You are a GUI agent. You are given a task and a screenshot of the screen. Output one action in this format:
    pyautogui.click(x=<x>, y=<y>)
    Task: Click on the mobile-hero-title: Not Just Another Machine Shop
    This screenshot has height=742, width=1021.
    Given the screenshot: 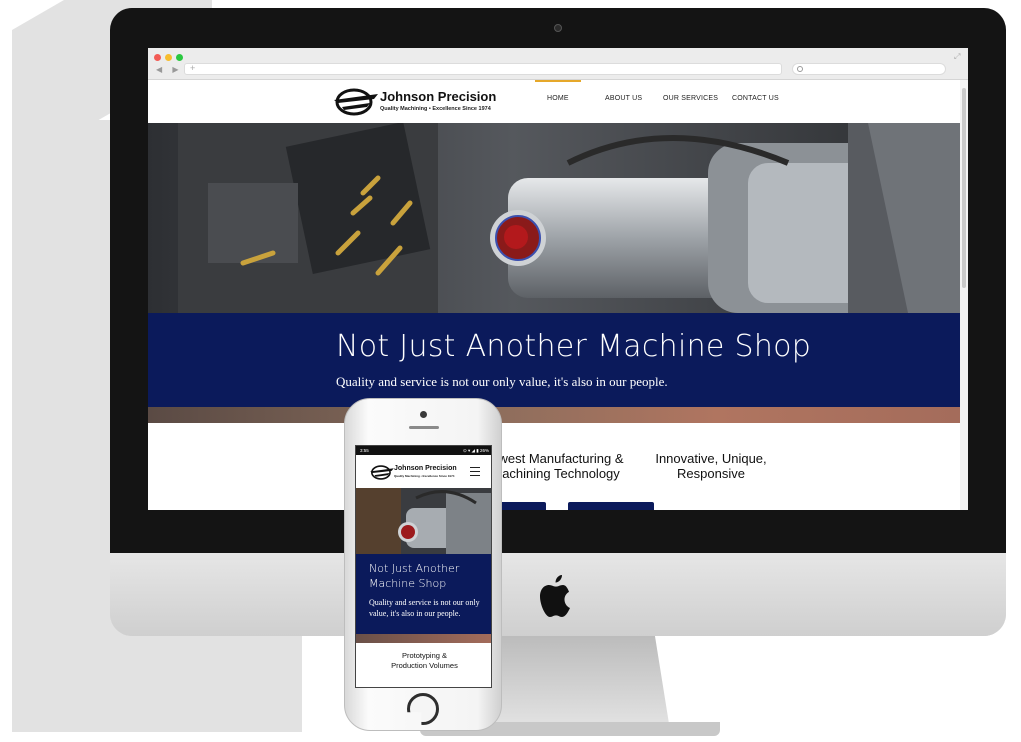 What is the action you would take?
    pyautogui.click(x=414, y=576)
    